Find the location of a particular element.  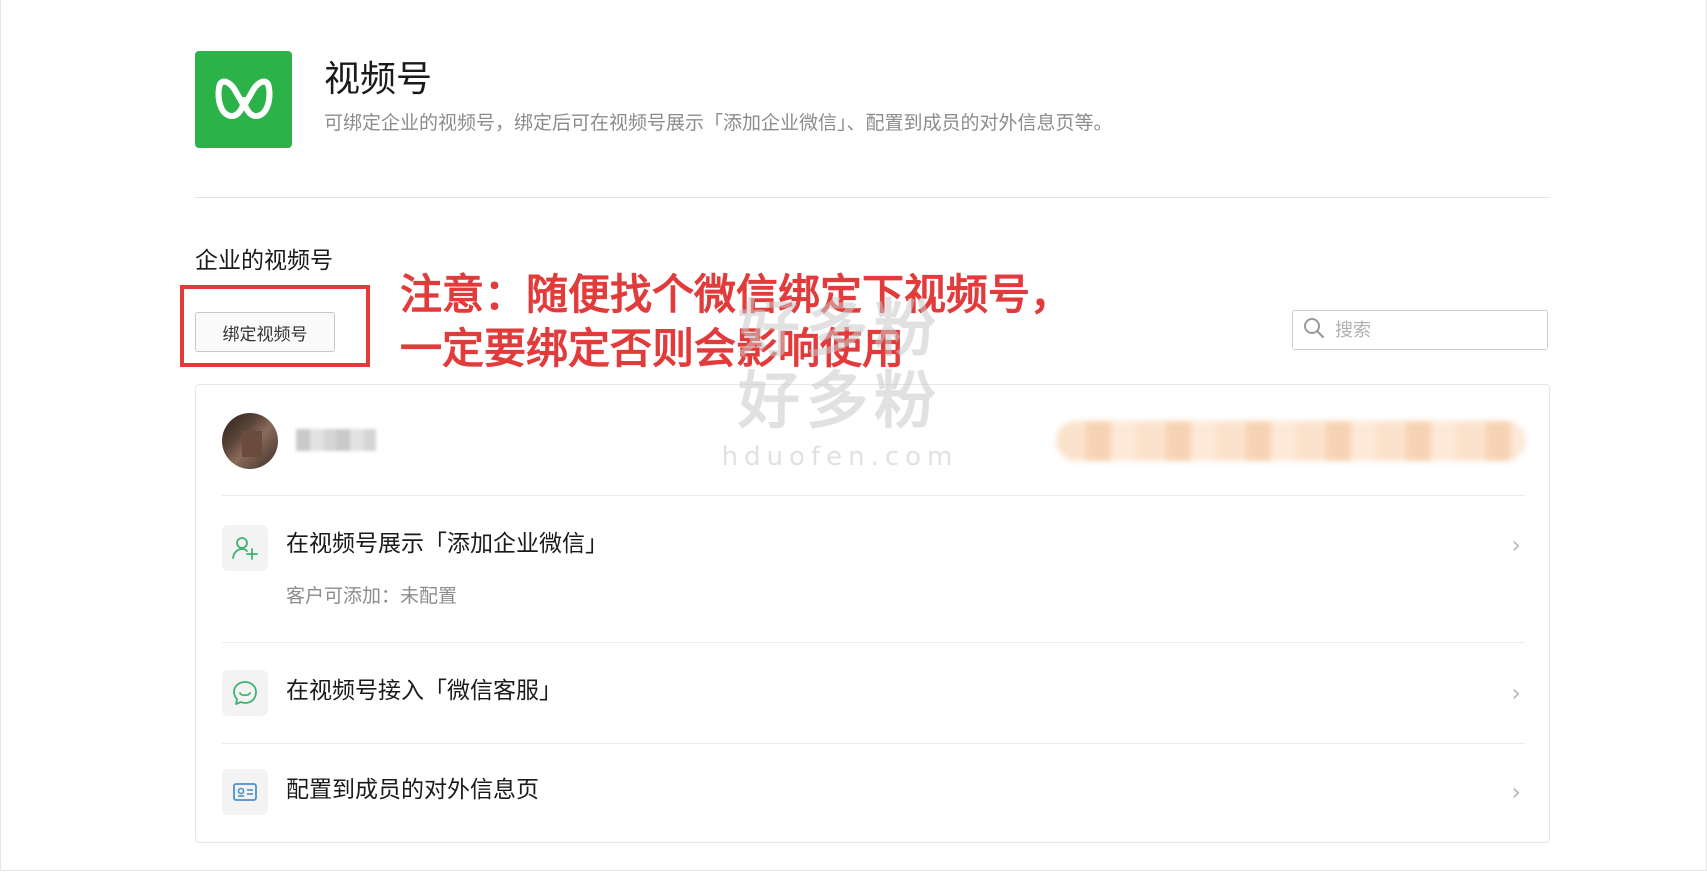

annotation-note: 注意：随便找个微信绑定下视频号， 一定要绑定否则会影响使用 is located at coordinates (736, 322).